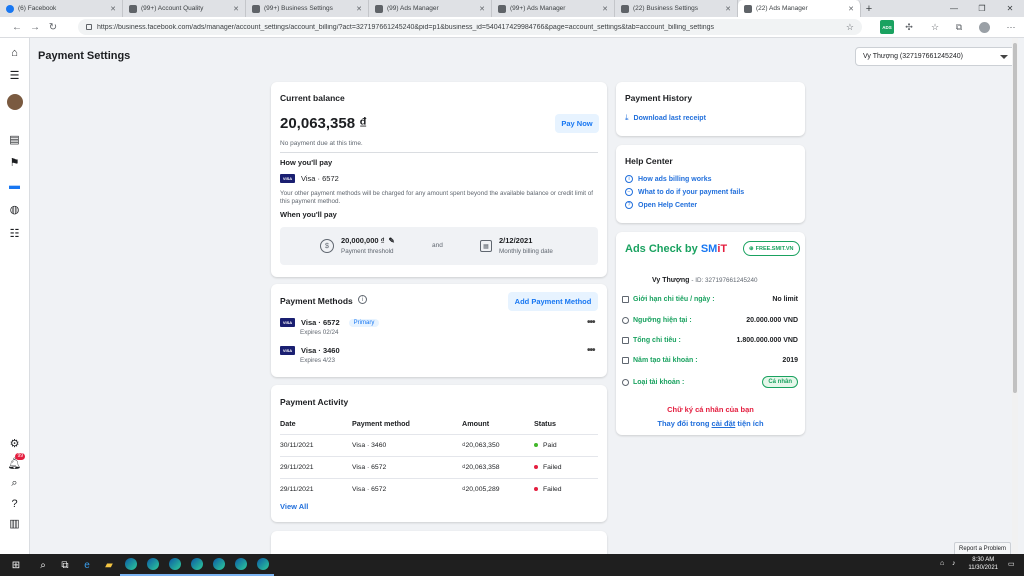  Describe the element at coordinates (935, 27) in the screenshot. I see `favorites-icon: ☆` at that location.